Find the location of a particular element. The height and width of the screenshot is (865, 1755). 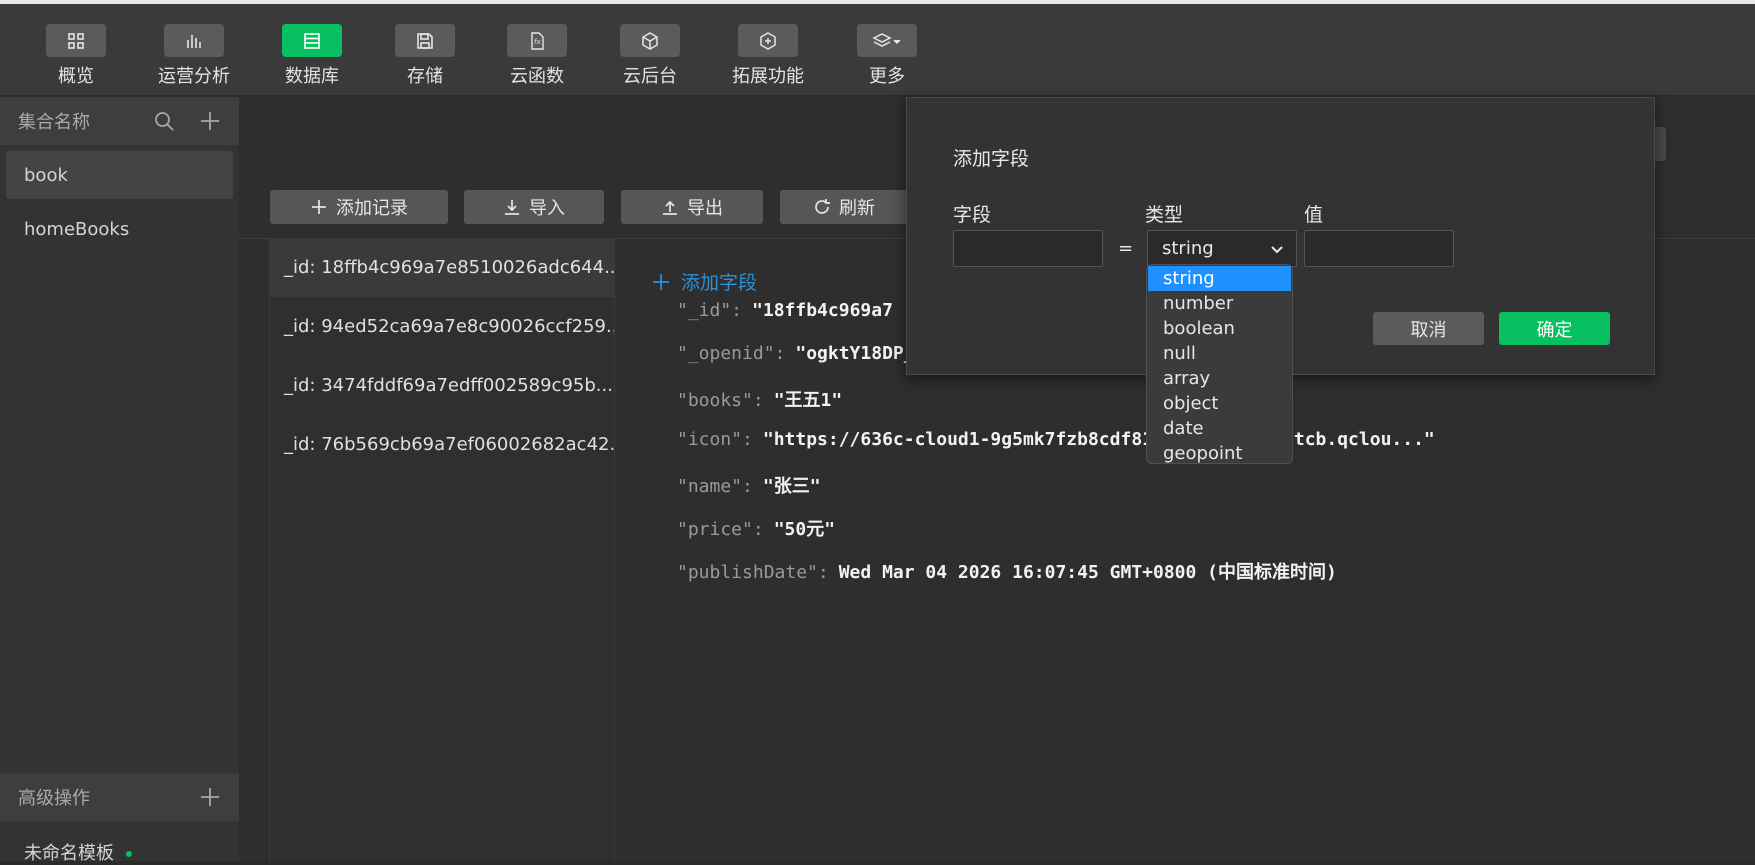

add-record-button: 添加记录 is located at coordinates (359, 207).